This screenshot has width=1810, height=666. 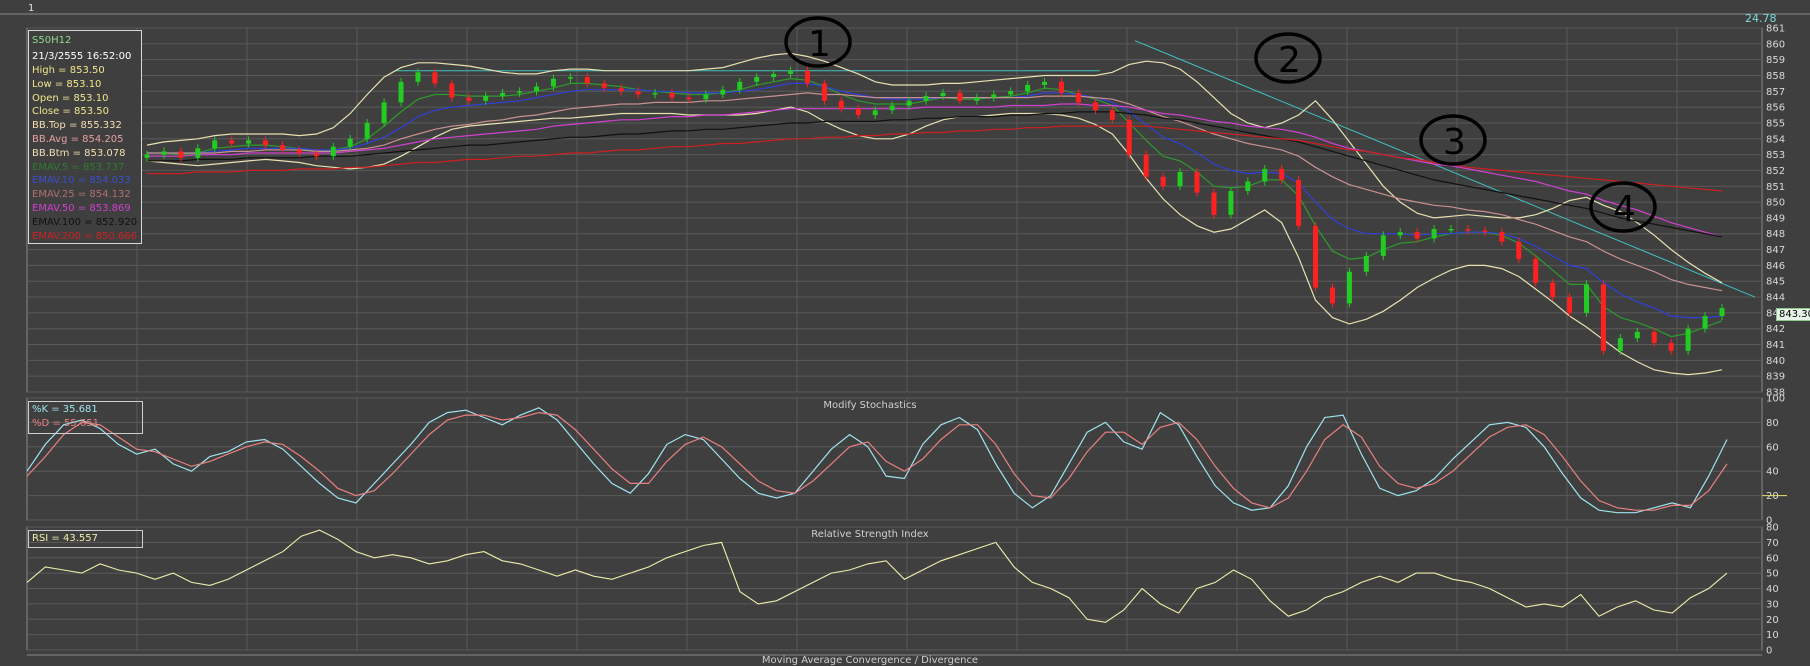 I want to click on macd-title: Moving Average Convergence / Divergence, so click(x=870, y=660).